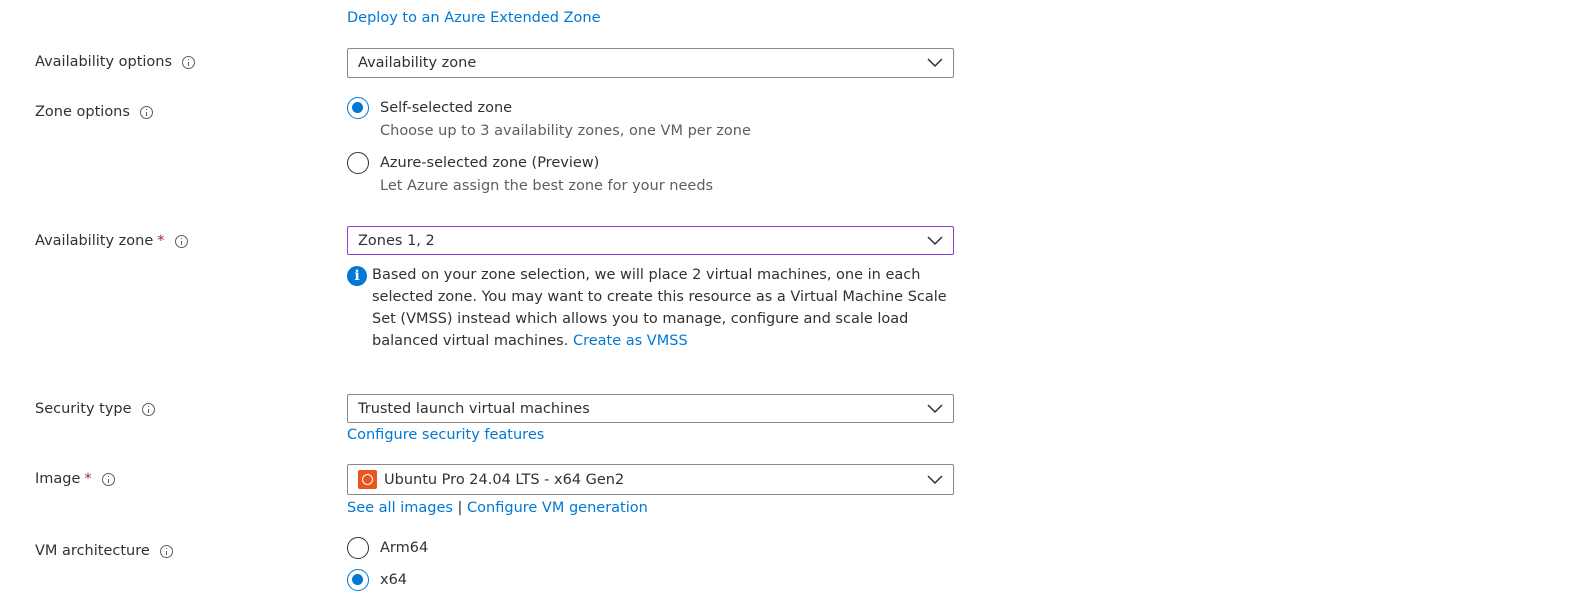 This screenshot has height=593, width=1571. Describe the element at coordinates (367, 479) in the screenshot. I see `ubuntu-logo-icon` at that location.